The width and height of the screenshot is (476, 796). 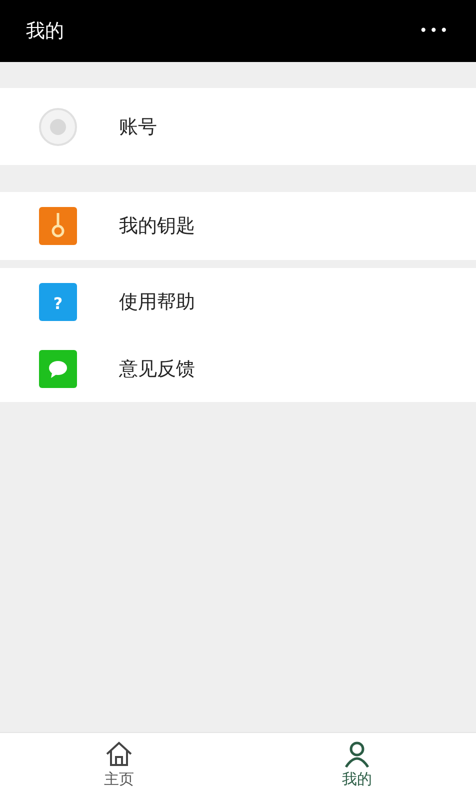 I want to click on tab: 主页, so click(x=119, y=764).